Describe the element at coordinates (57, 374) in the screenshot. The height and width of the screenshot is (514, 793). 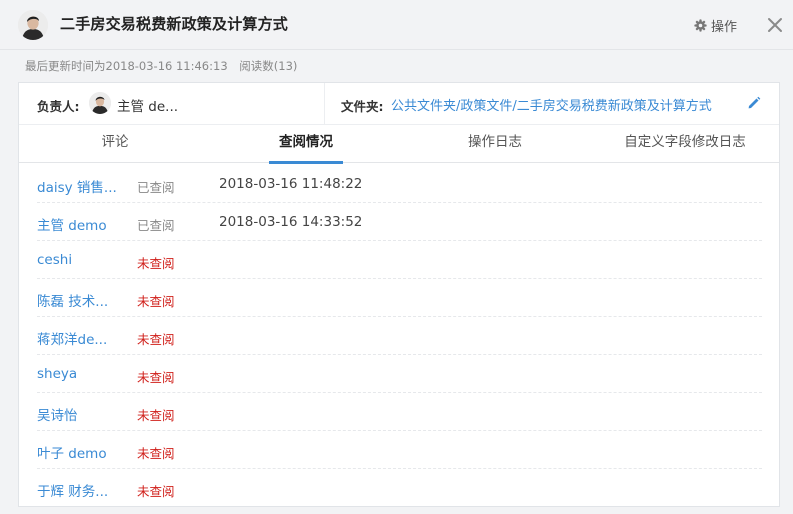
I see `user-name-link: sheya` at that location.